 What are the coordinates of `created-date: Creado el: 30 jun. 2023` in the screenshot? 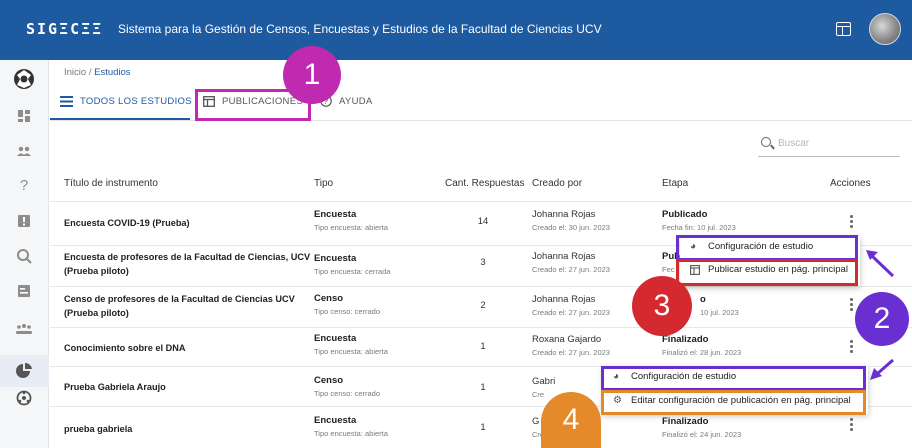 It's located at (571, 227).